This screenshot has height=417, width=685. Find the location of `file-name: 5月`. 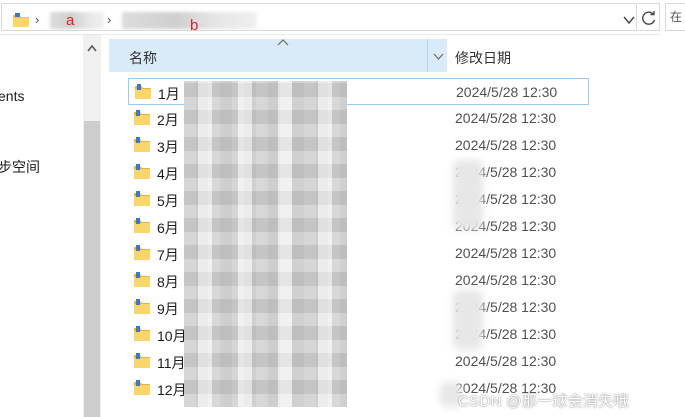

file-name: 5月 is located at coordinates (168, 201).